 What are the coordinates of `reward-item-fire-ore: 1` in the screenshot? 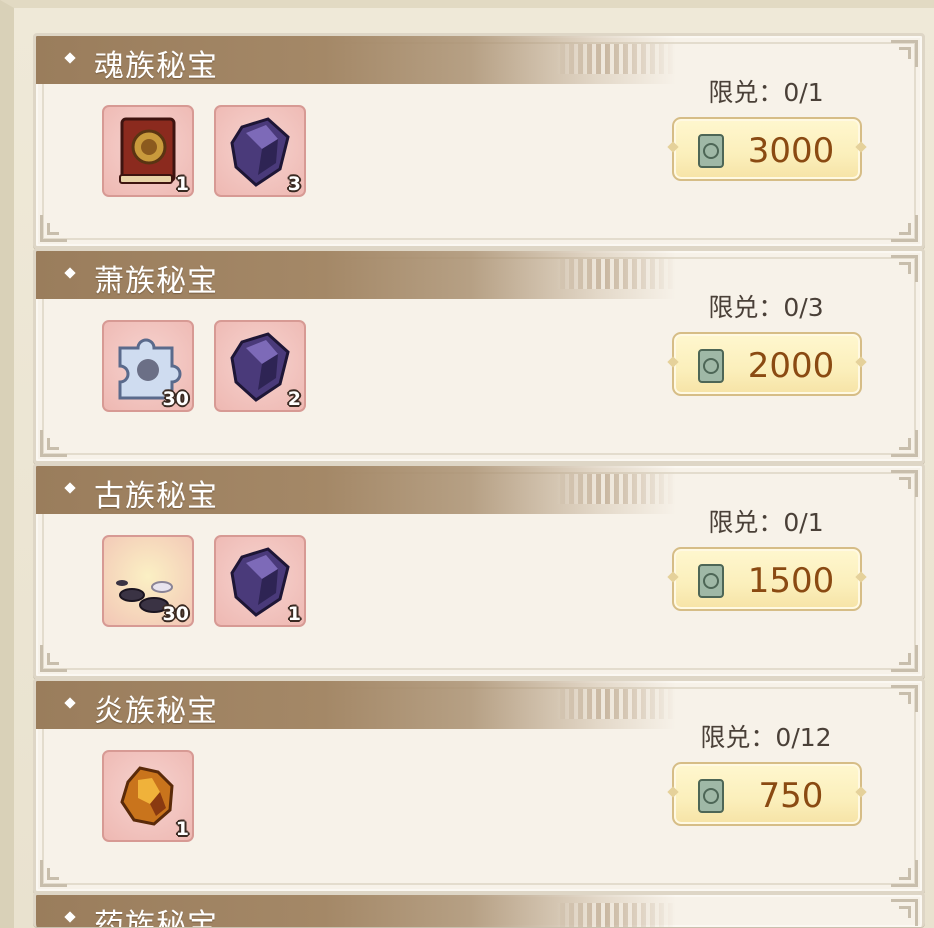 It's located at (148, 796).